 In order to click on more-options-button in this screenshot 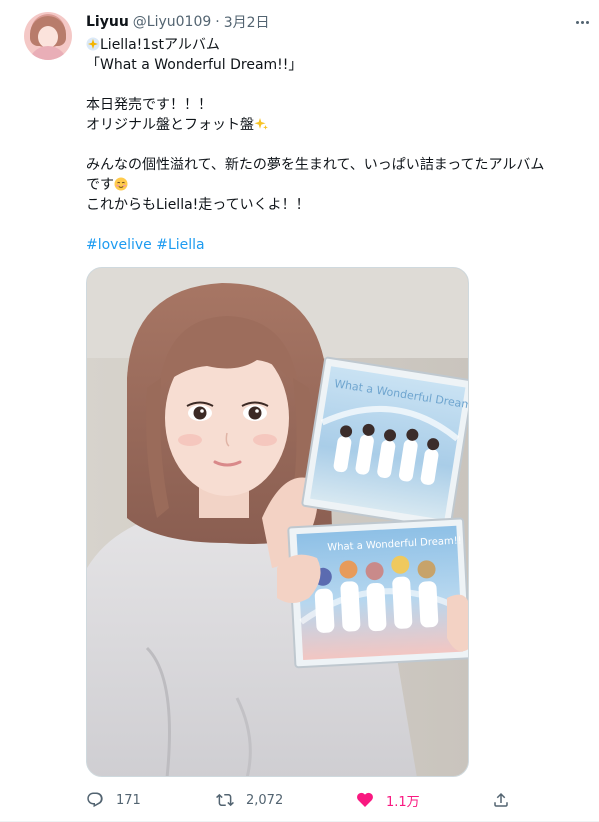, I will do `click(582, 22)`.